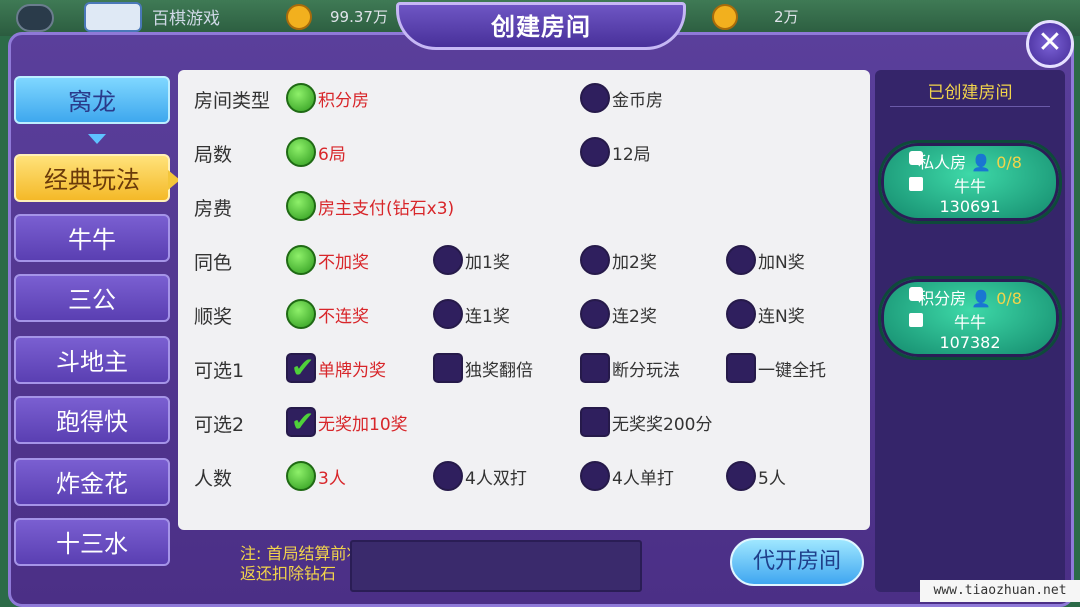 The height and width of the screenshot is (607, 1080). I want to click on coin-balance: 99.37万, so click(359, 17).